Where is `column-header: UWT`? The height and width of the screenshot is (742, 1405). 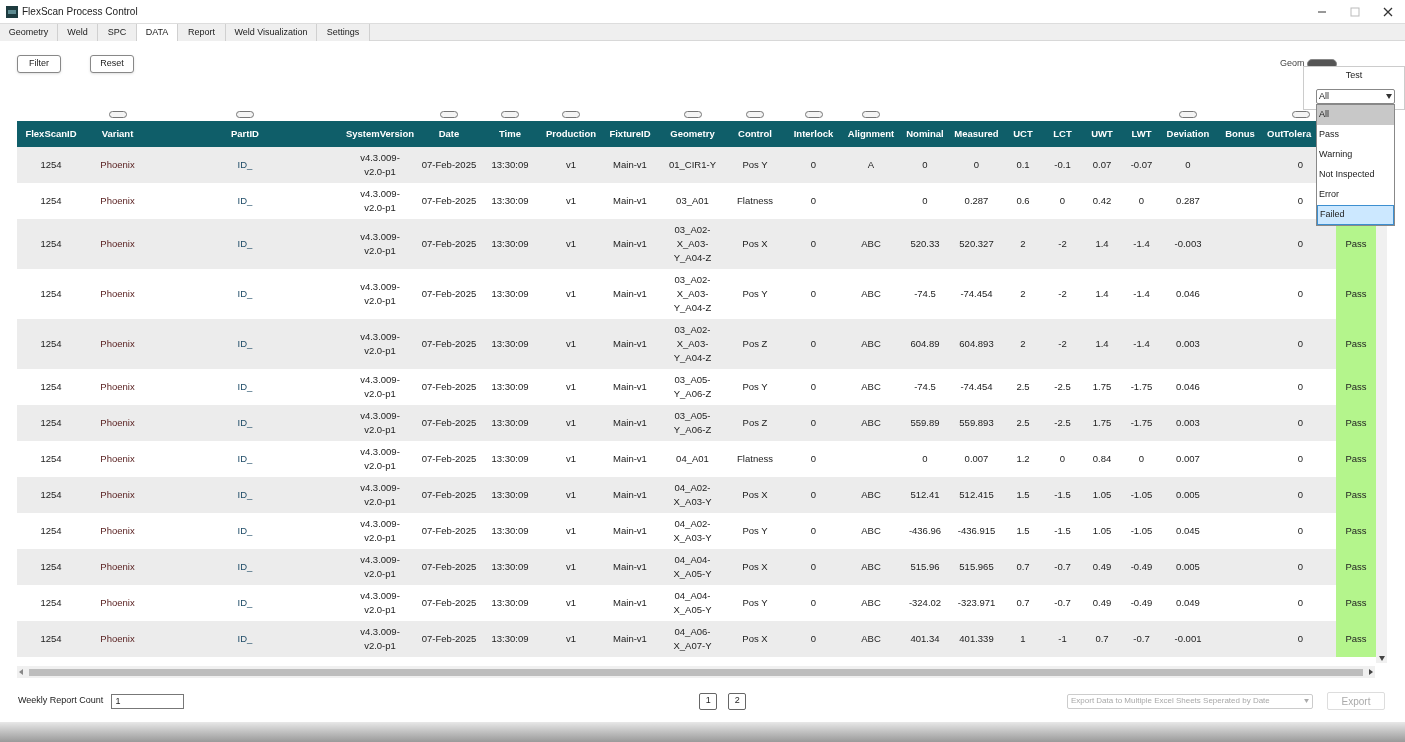 column-header: UWT is located at coordinates (1102, 134).